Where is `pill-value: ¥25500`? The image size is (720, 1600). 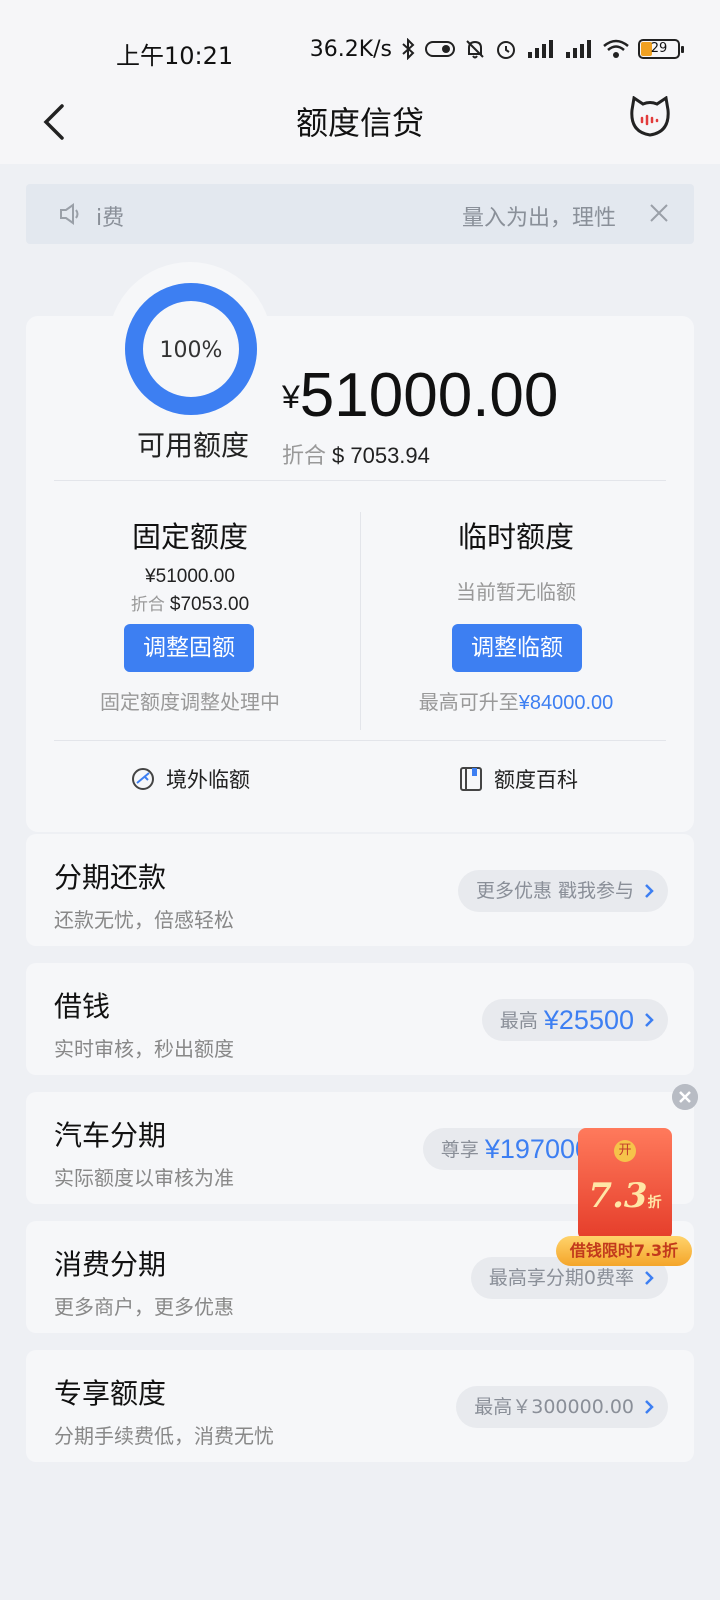
pill-value: ¥25500 is located at coordinates (588, 1020).